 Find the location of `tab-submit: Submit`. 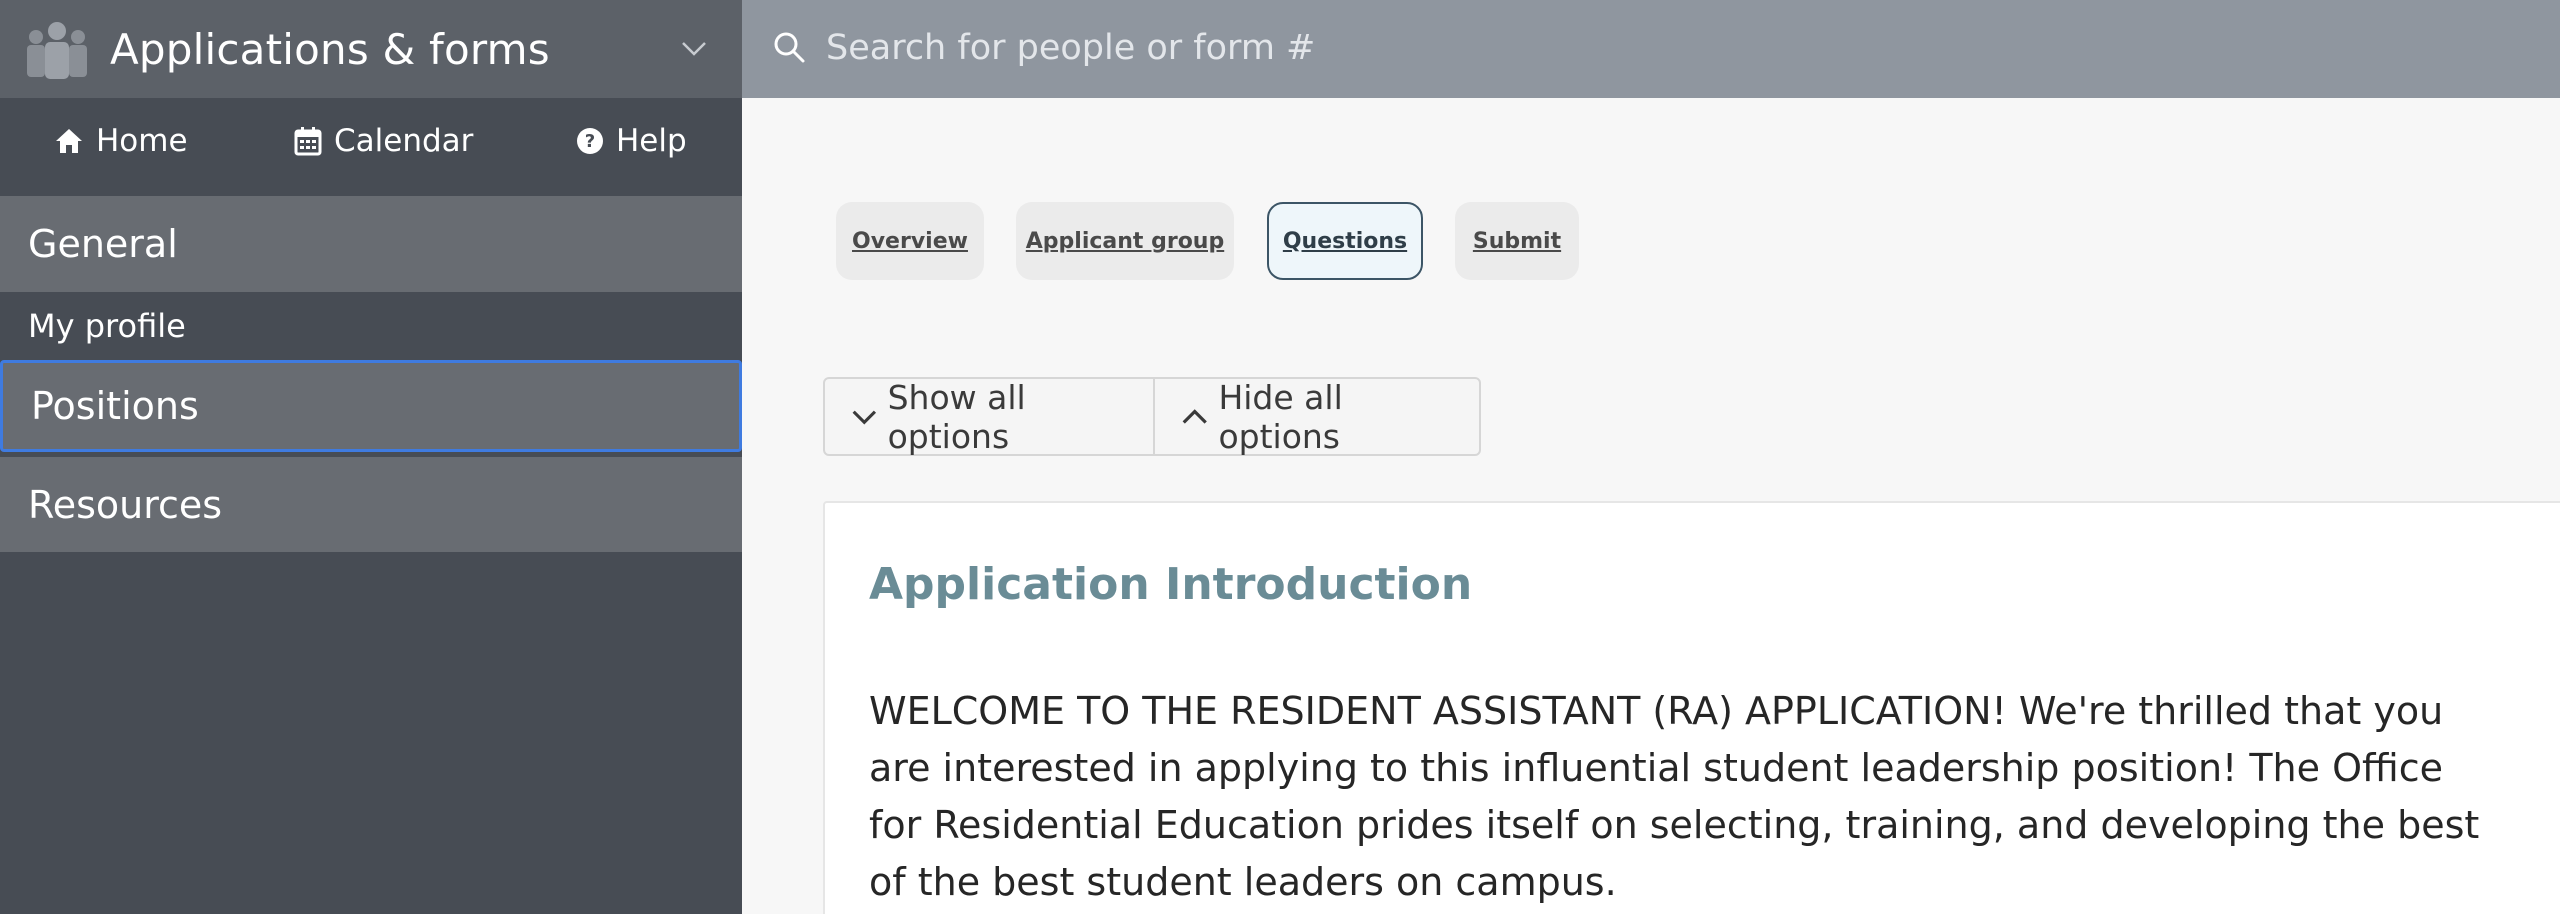

tab-submit: Submit is located at coordinates (1517, 241).